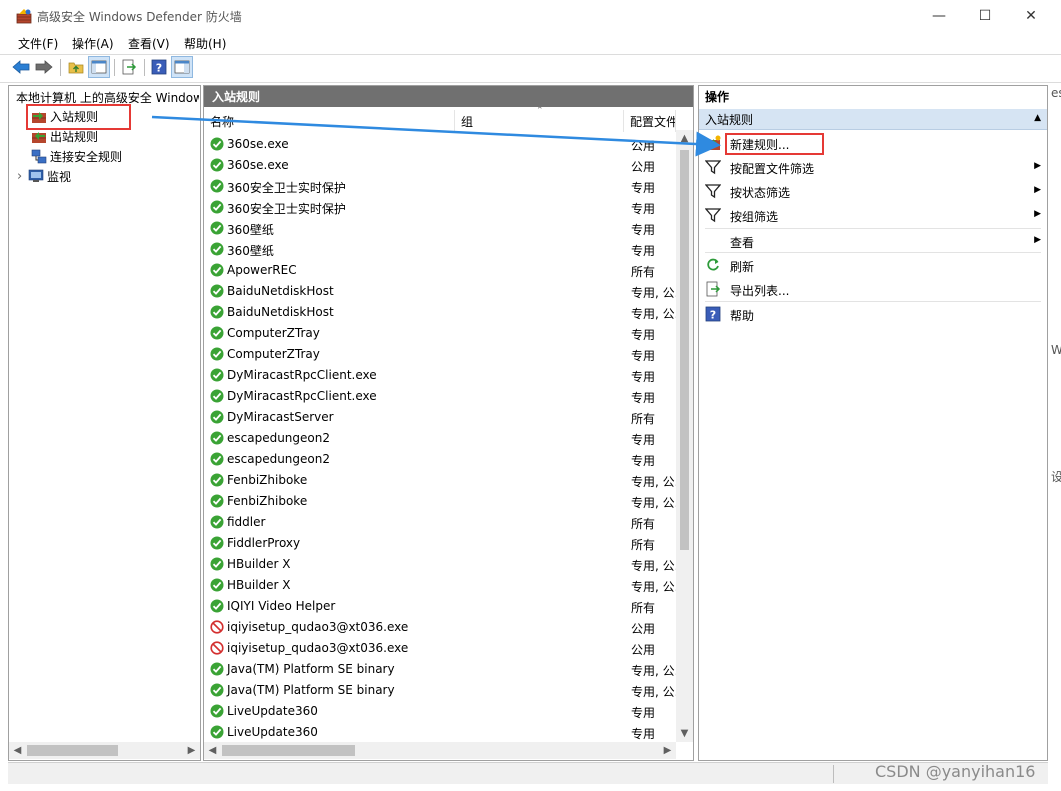 This screenshot has height=791, width=1061. I want to click on action-label: 刷新, so click(742, 267).